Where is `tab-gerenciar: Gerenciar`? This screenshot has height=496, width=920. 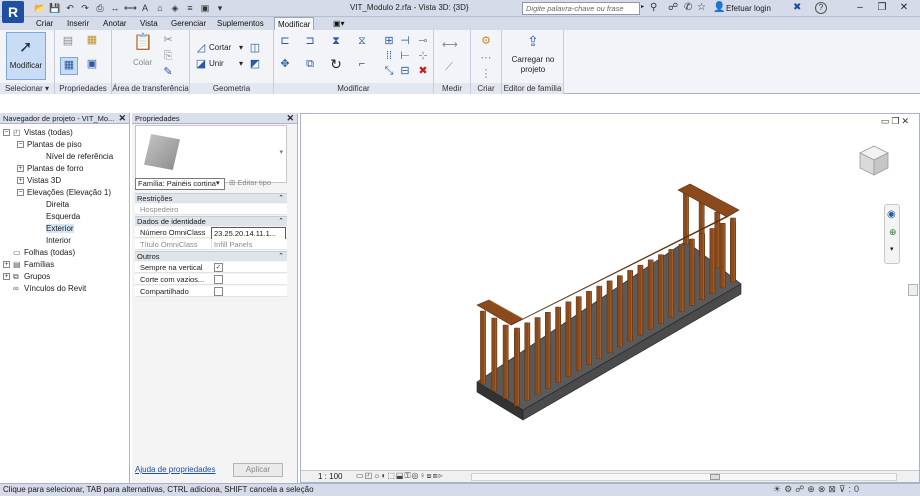
tab-gerenciar: Gerenciar is located at coordinates (188, 23).